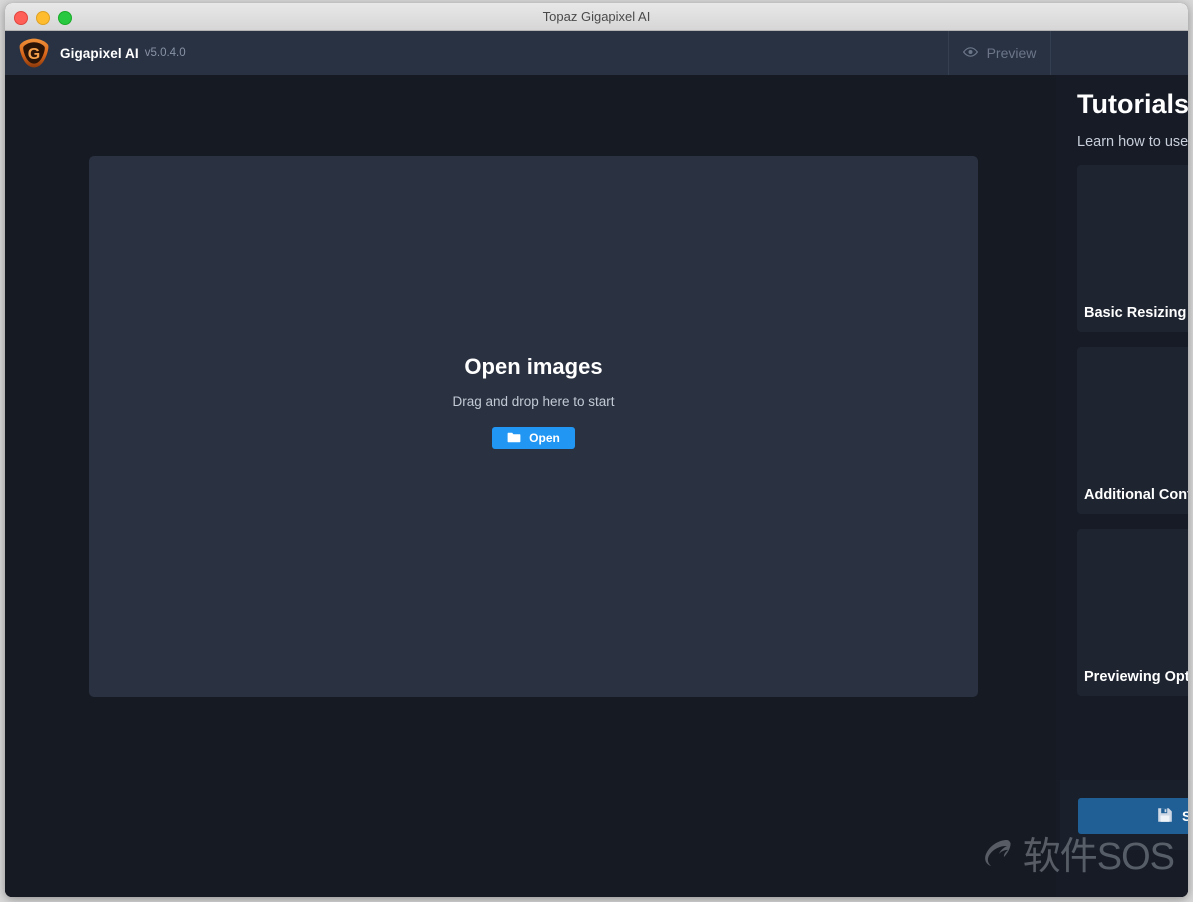 This screenshot has width=1193, height=902. Describe the element at coordinates (1132, 104) in the screenshot. I see `tutorials-heading: Tutorials` at that location.